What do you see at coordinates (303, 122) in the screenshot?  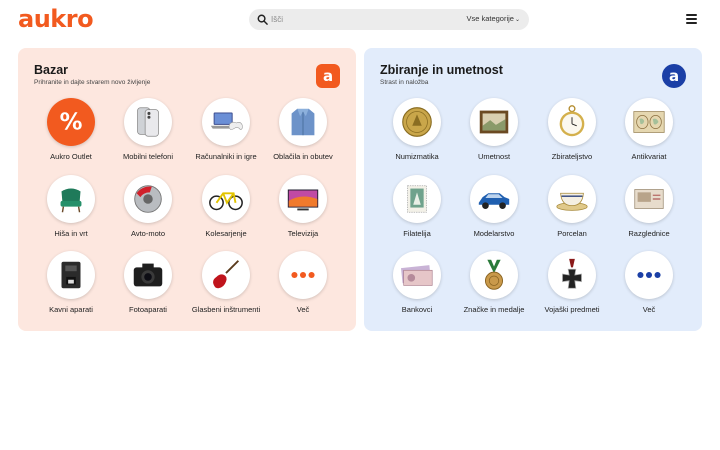 I see `jacket-icon` at bounding box center [303, 122].